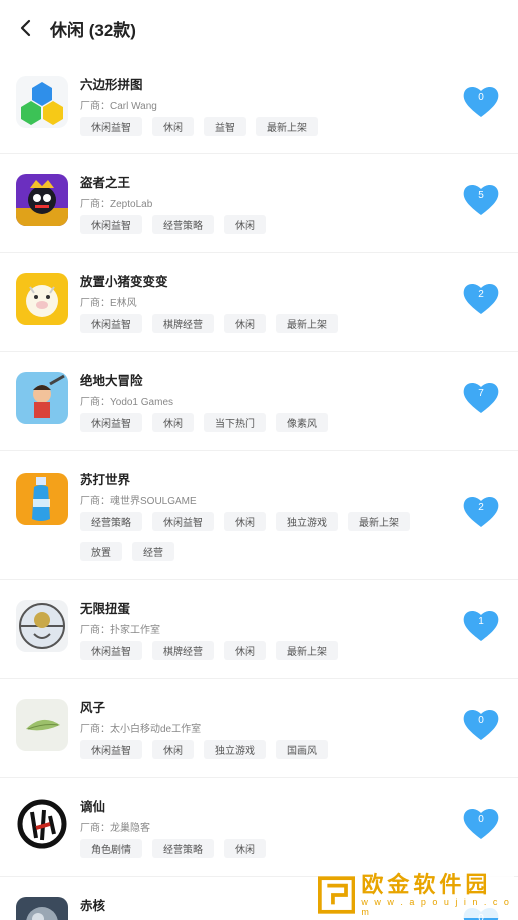  Describe the element at coordinates (92, 706) in the screenshot. I see `game-name: 风子` at that location.